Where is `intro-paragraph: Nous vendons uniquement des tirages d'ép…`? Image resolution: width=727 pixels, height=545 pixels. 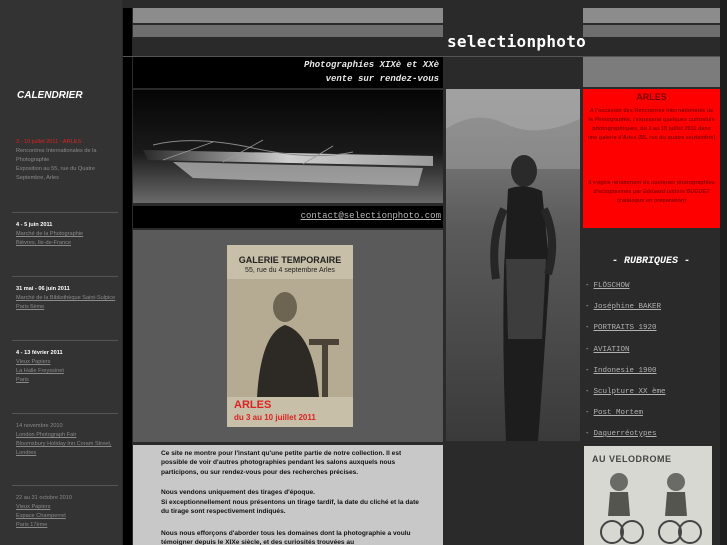 intro-paragraph: Nous vendons uniquement des tirages d'ép… is located at coordinates (238, 492).